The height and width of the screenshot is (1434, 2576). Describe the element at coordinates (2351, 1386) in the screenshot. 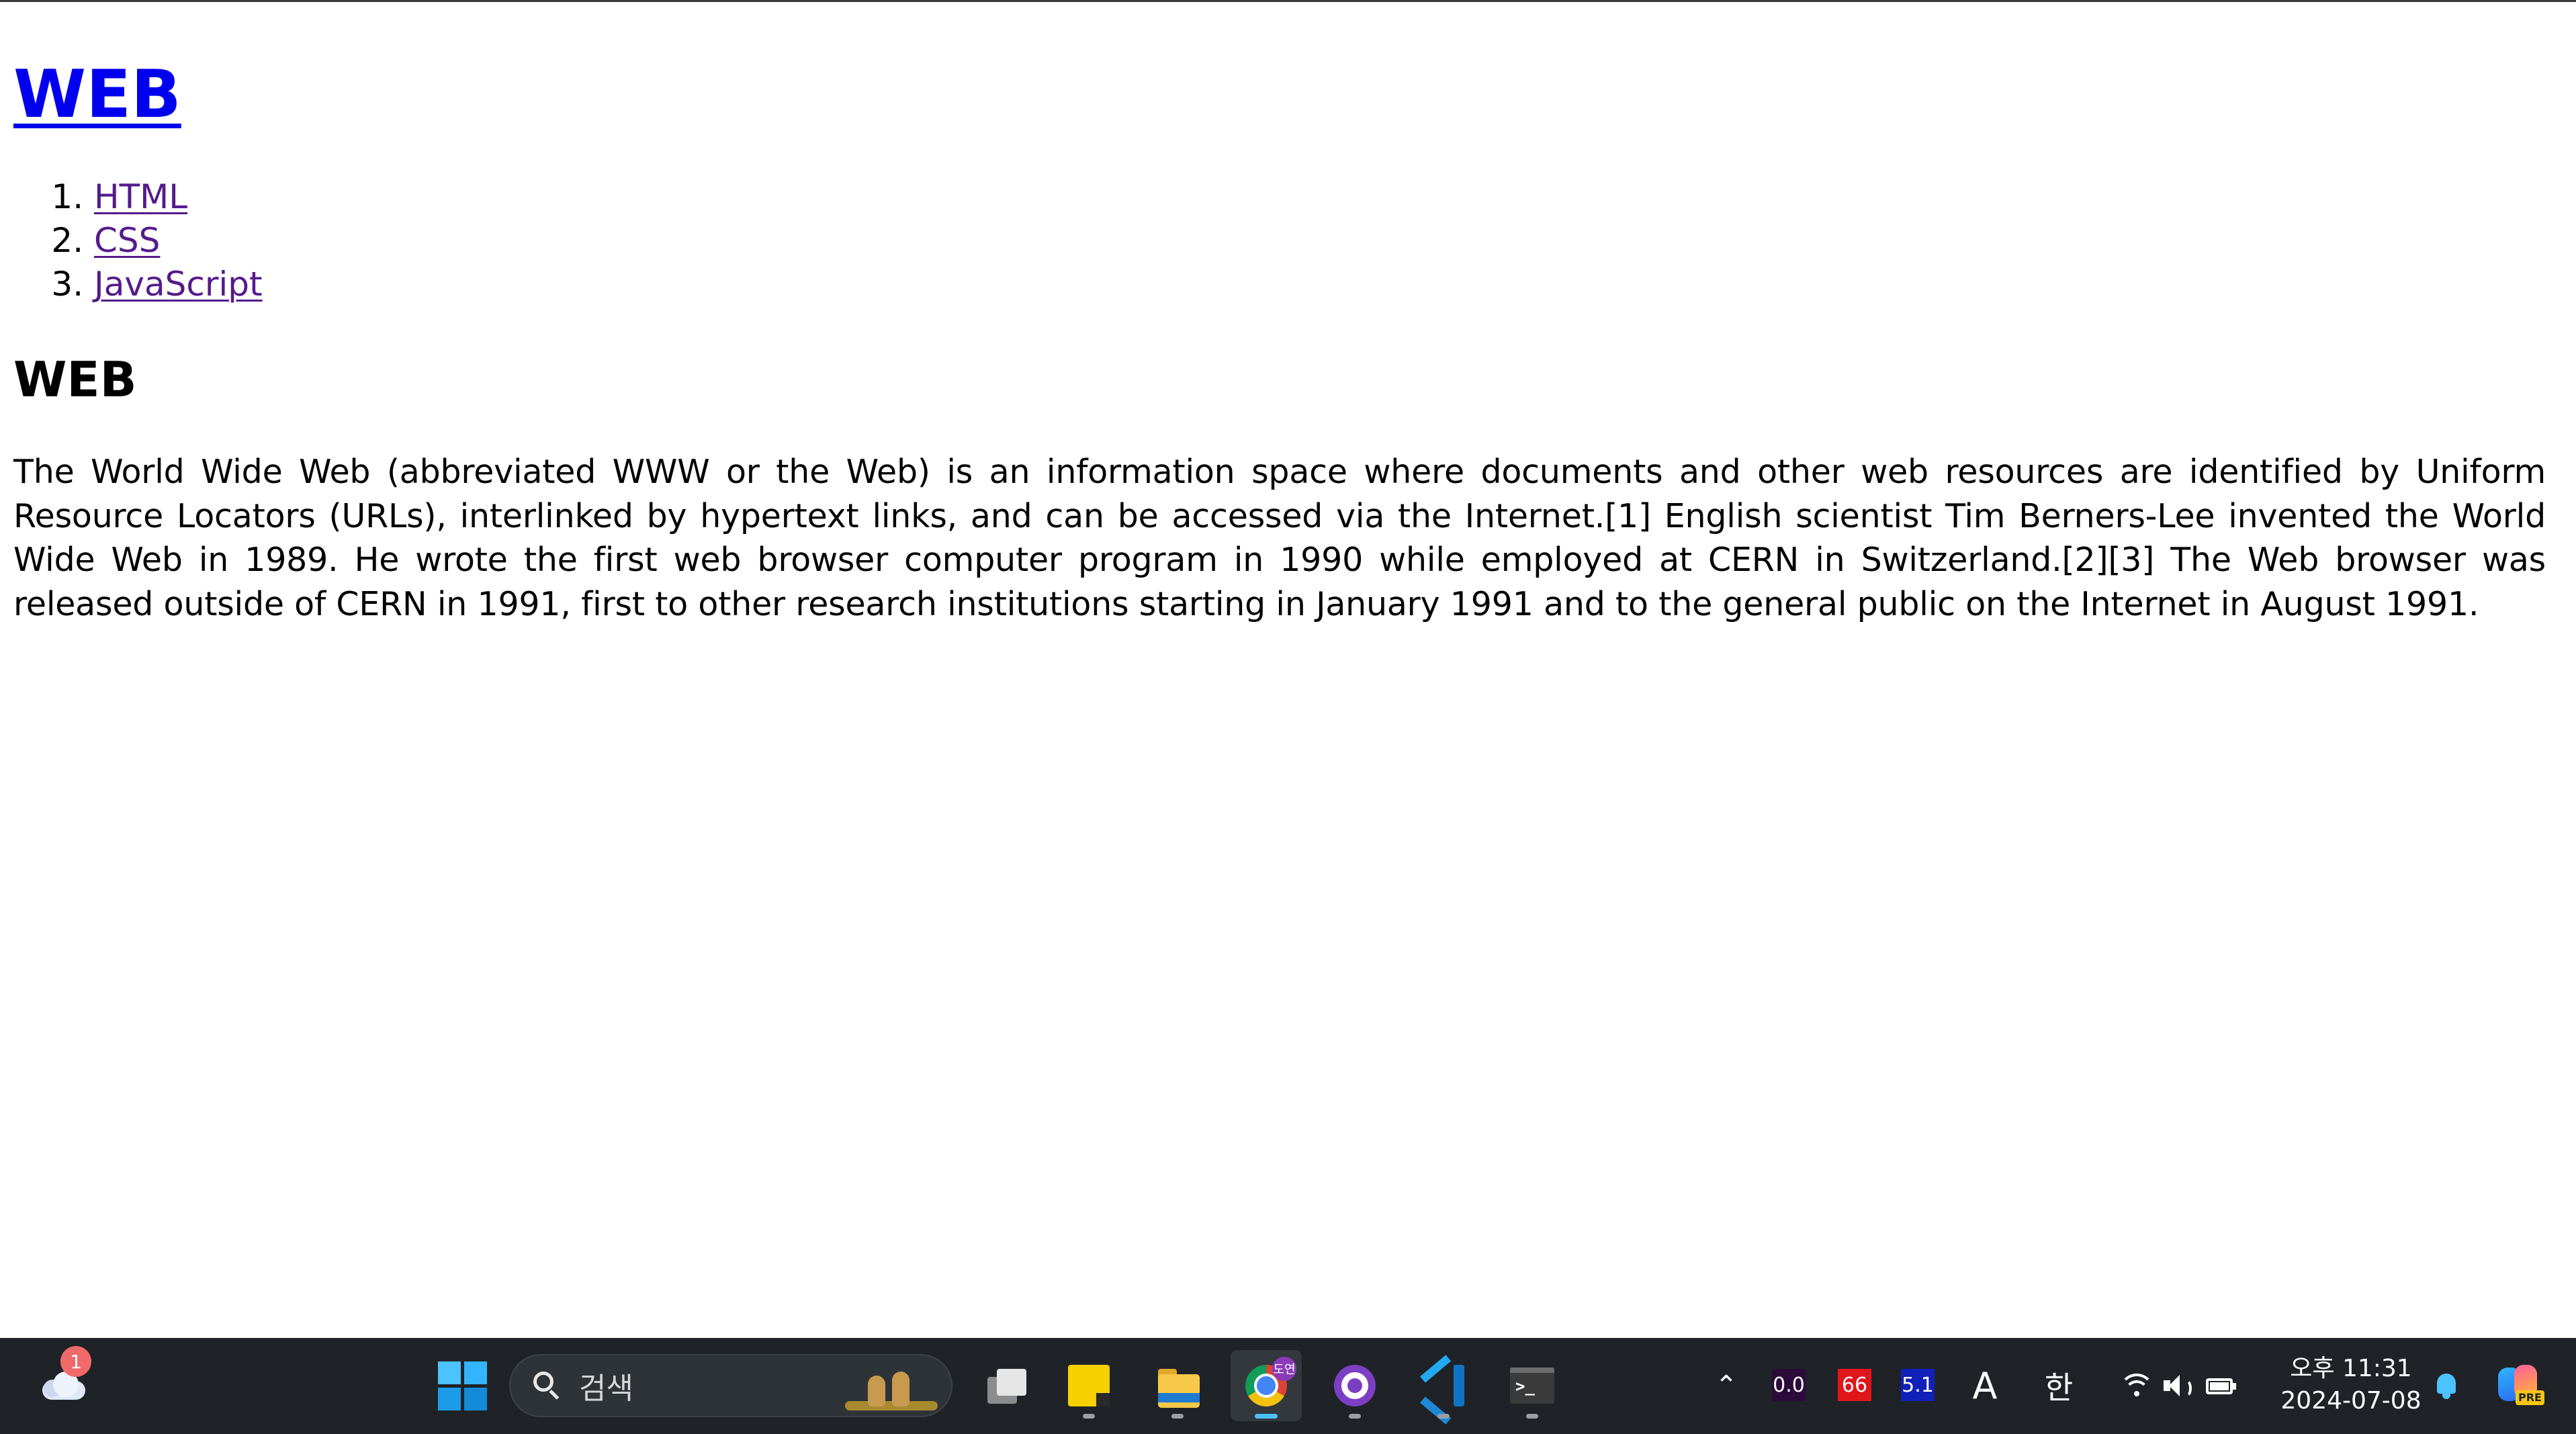

I see `clock: 오후 11:31 2024-07-08` at that location.